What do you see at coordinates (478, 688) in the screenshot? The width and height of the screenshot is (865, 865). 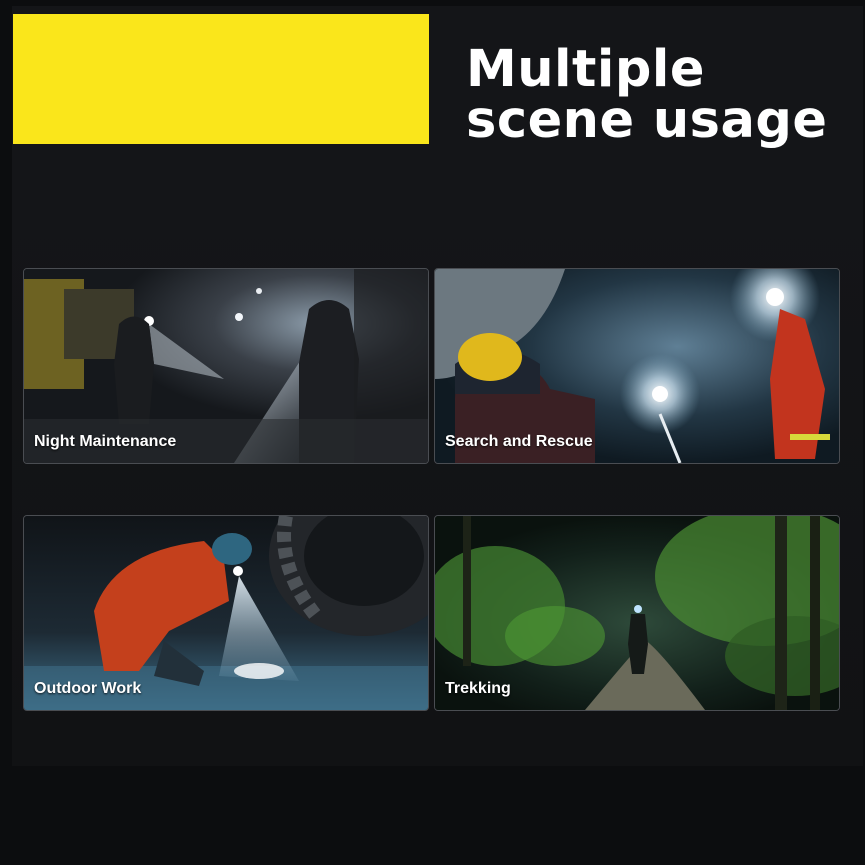 I see `scene-label: Trekking` at bounding box center [478, 688].